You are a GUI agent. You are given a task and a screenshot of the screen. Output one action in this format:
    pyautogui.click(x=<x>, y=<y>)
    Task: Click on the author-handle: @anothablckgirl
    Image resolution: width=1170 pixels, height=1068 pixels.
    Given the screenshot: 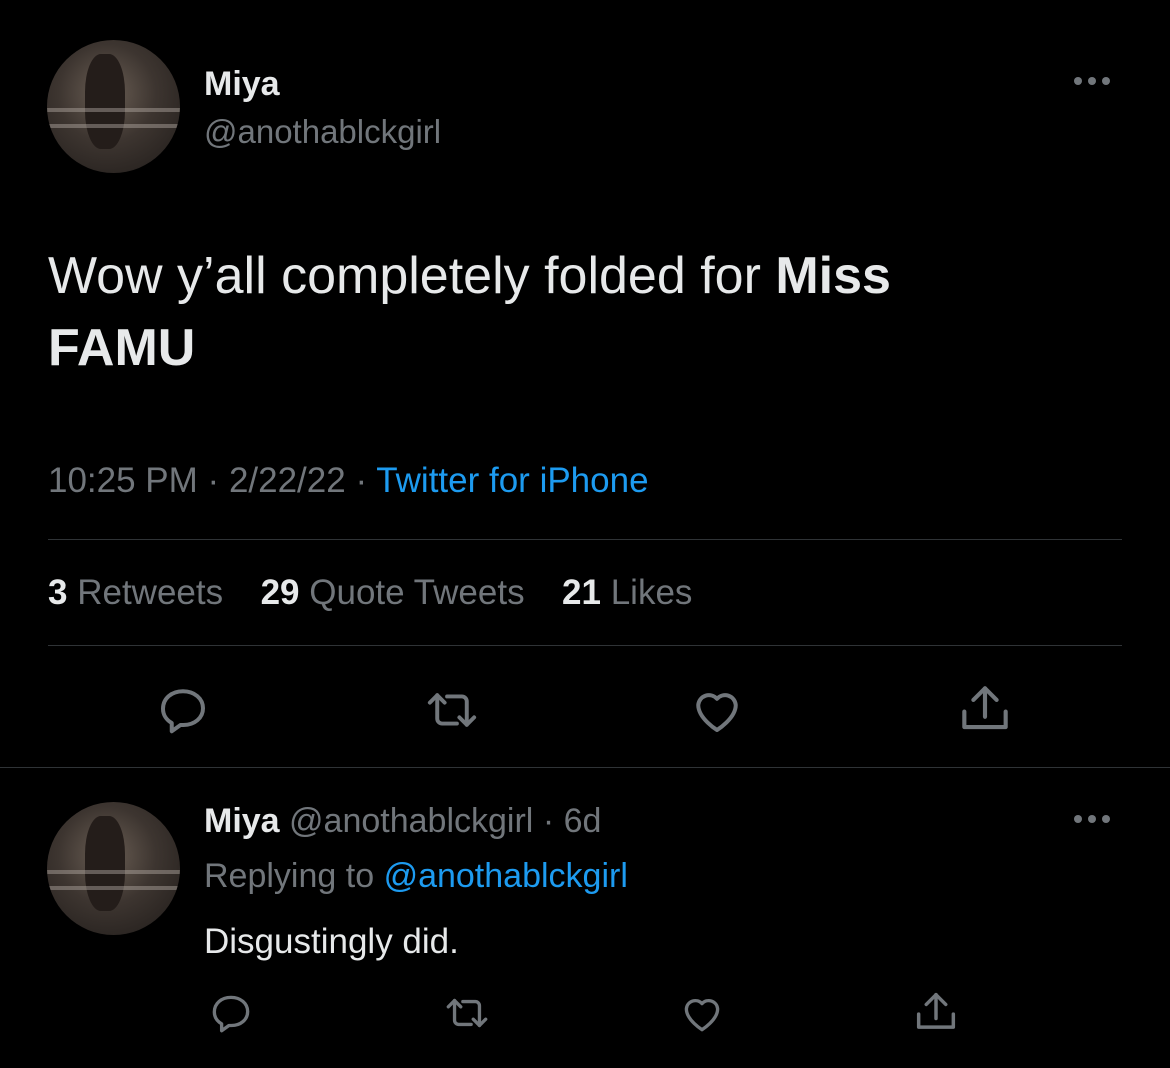 What is the action you would take?
    pyautogui.click(x=322, y=132)
    